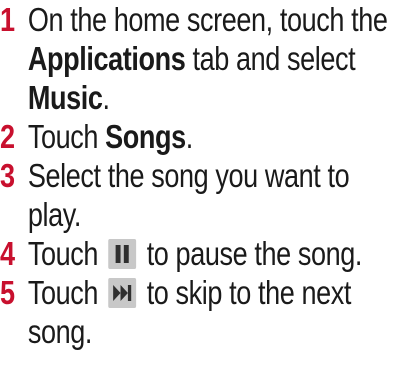 The image size is (405, 367). Describe the element at coordinates (202, 136) in the screenshot. I see `step-2: 2 Touch Songs.` at that location.